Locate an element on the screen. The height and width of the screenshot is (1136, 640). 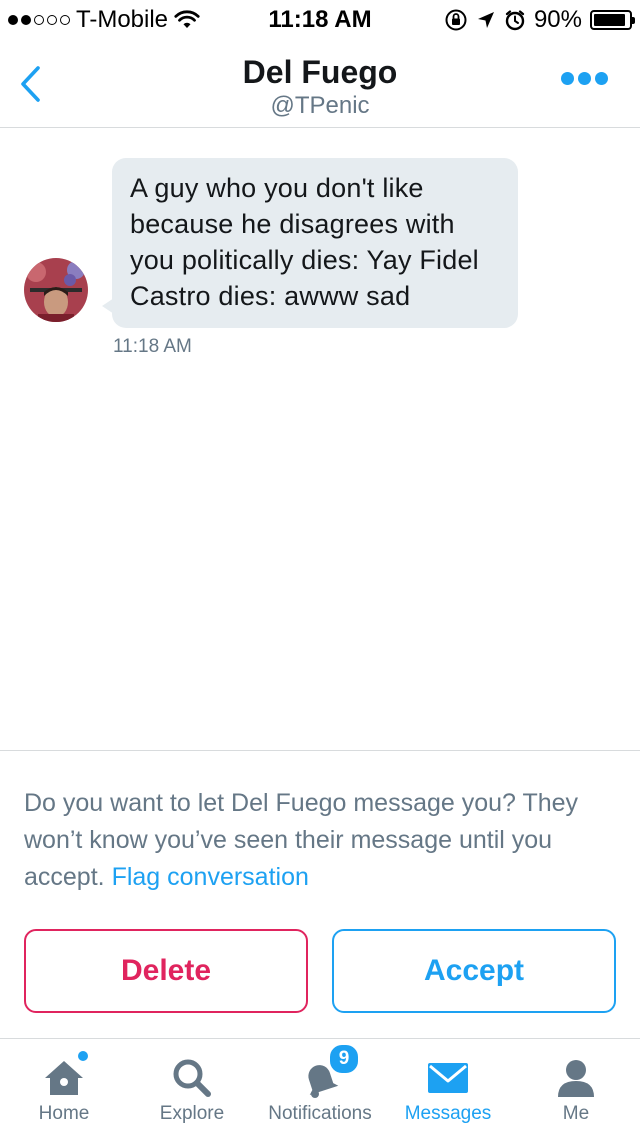
envelope-icon is located at coordinates (448, 1078).